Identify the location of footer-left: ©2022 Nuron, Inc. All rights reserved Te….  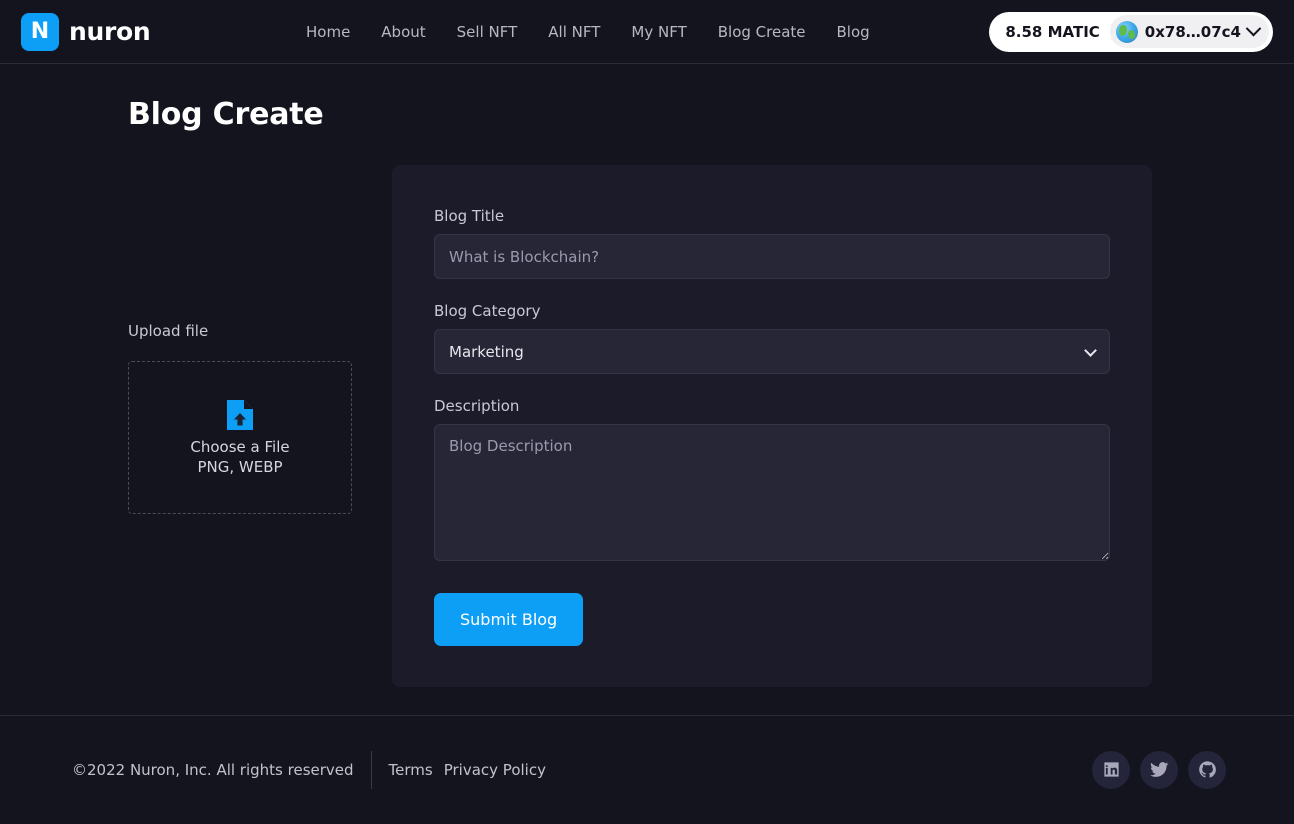
(309, 769).